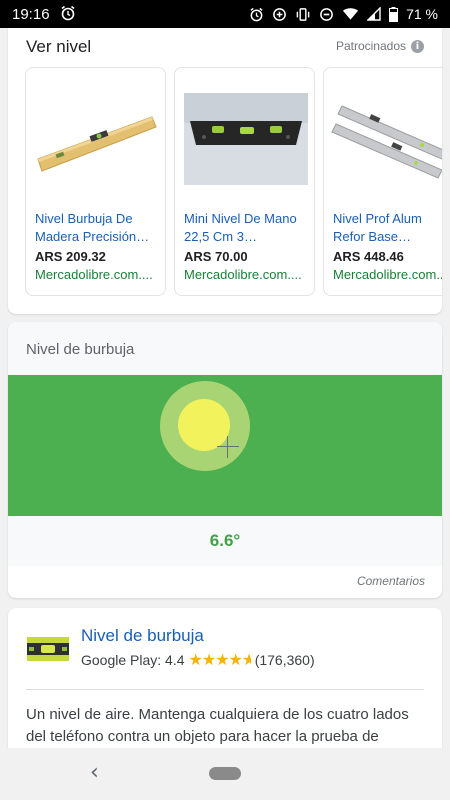 This screenshot has width=450, height=800. Describe the element at coordinates (204, 425) in the screenshot. I see `bubble` at that location.